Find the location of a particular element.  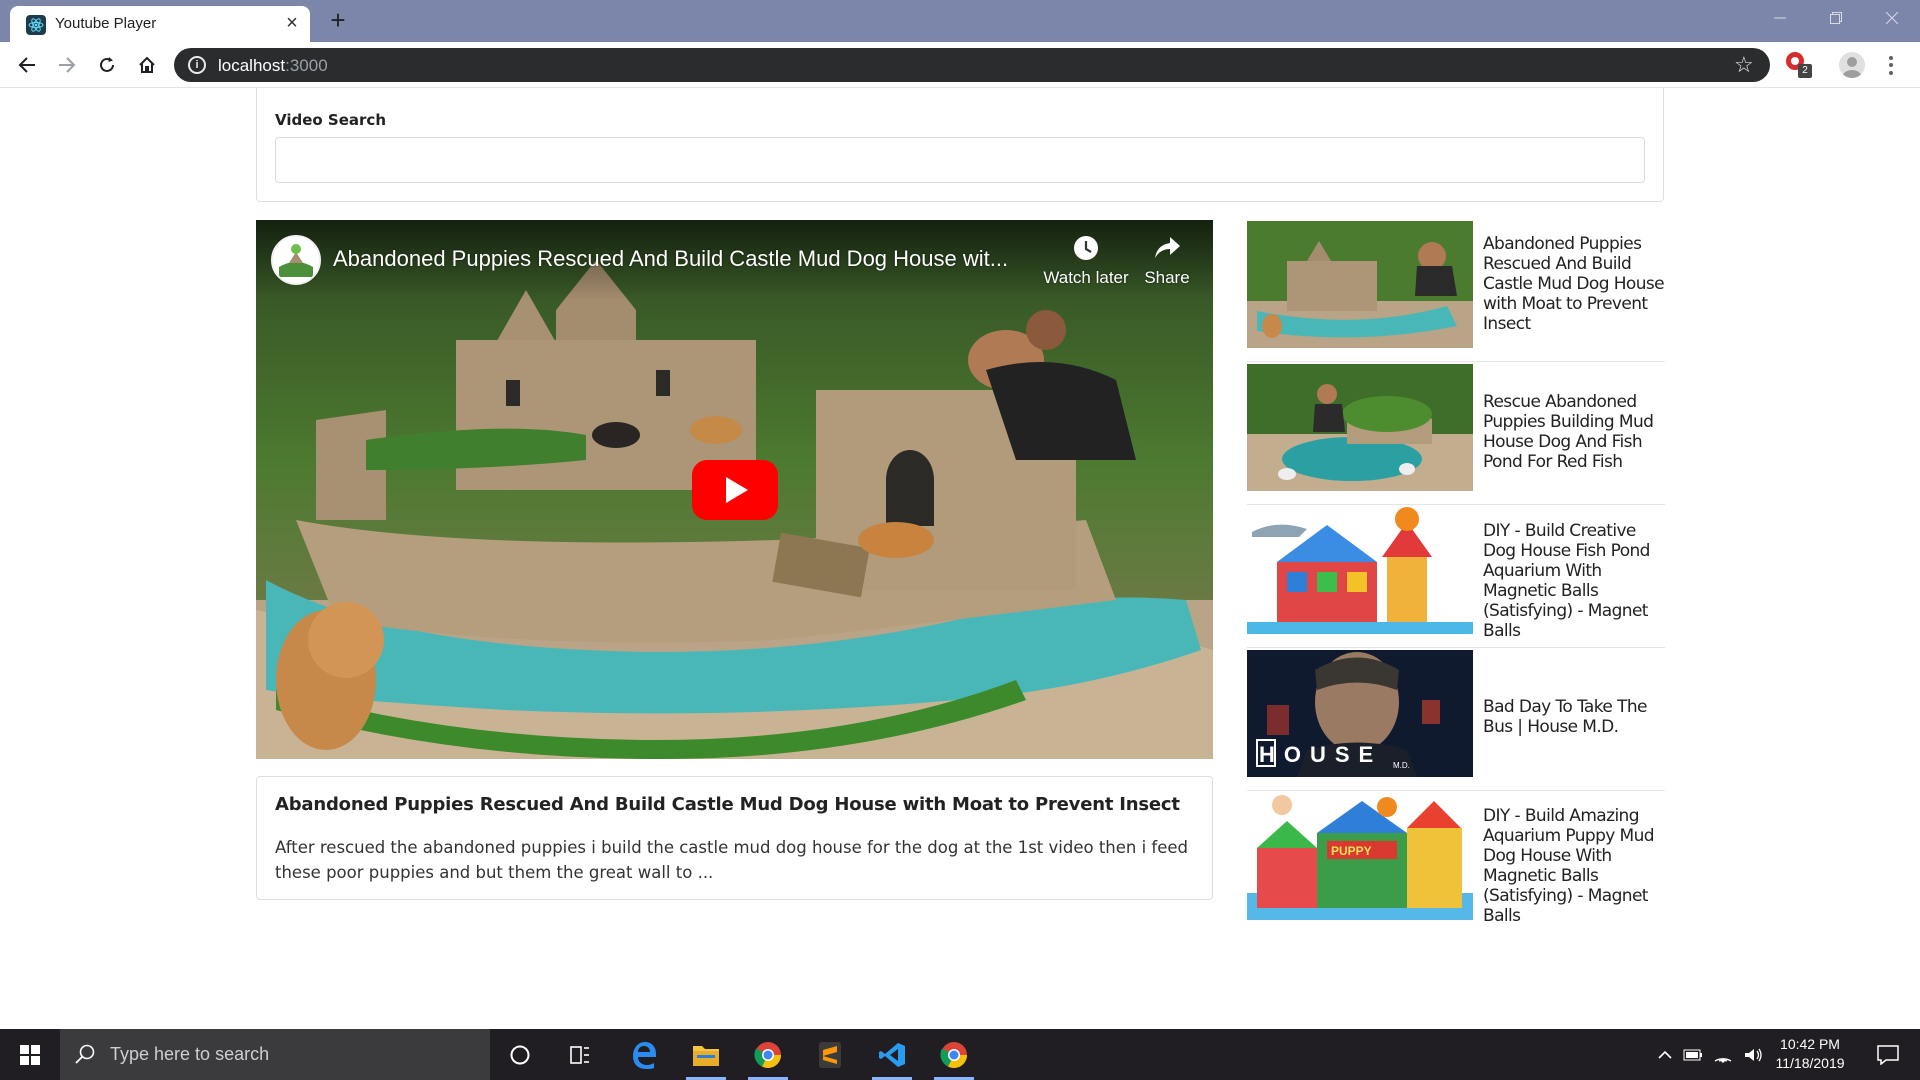

video-thumbnail: PUPPY is located at coordinates (1360, 856).